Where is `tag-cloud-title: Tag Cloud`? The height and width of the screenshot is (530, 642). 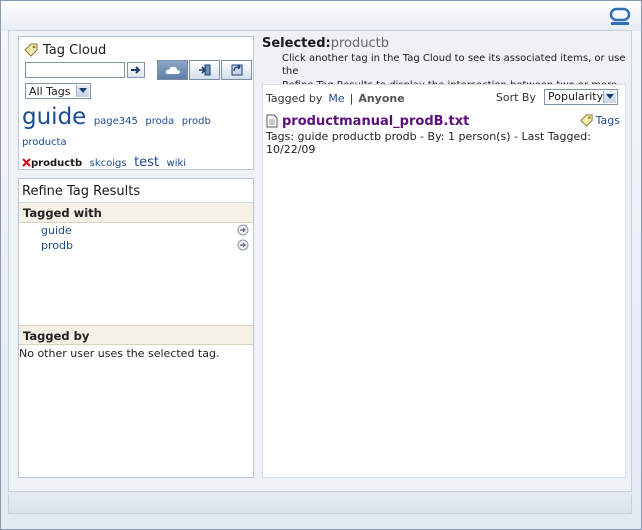 tag-cloud-title: Tag Cloud is located at coordinates (75, 50).